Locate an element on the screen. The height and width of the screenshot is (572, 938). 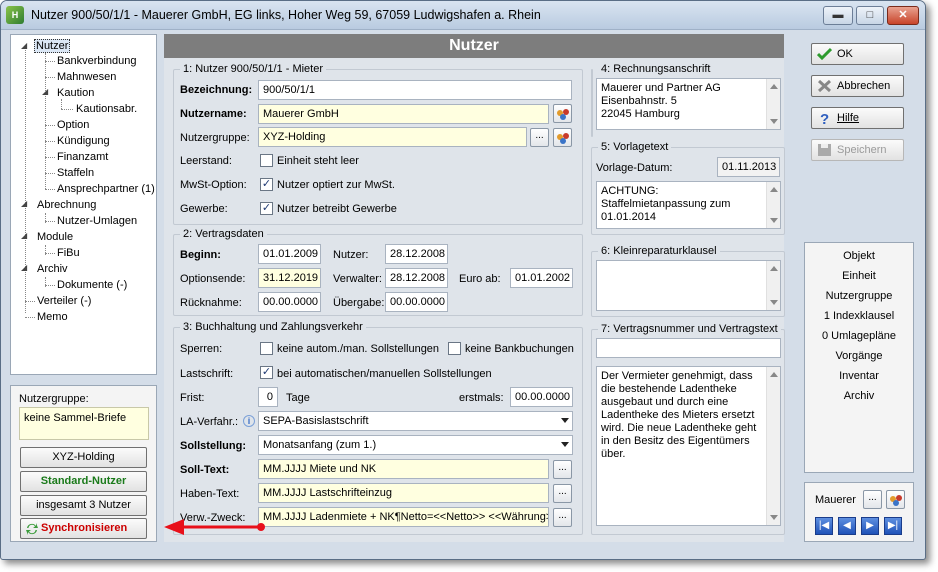
help-button: ? Hilfe is located at coordinates (857, 118).